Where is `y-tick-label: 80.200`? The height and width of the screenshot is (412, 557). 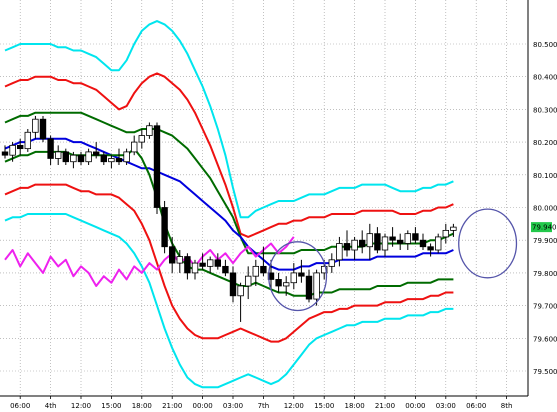
y-tick-label: 80.200 is located at coordinates (545, 143).